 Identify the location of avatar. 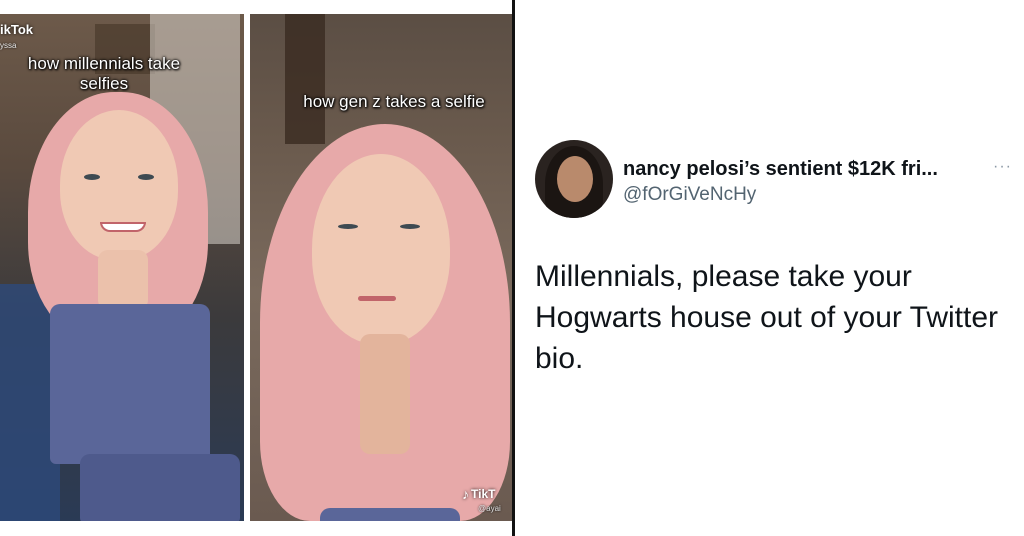
(574, 179).